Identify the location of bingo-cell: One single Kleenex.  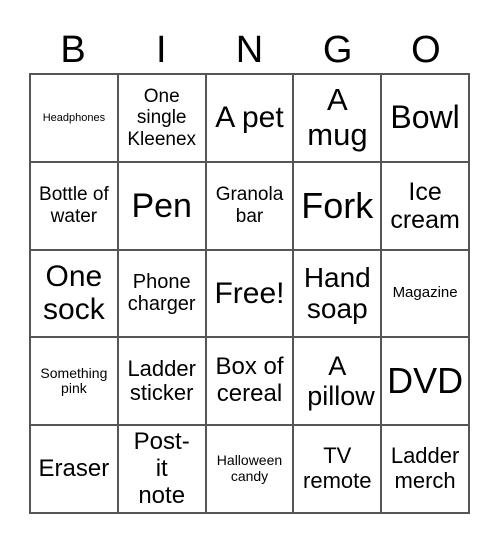
(161, 118).